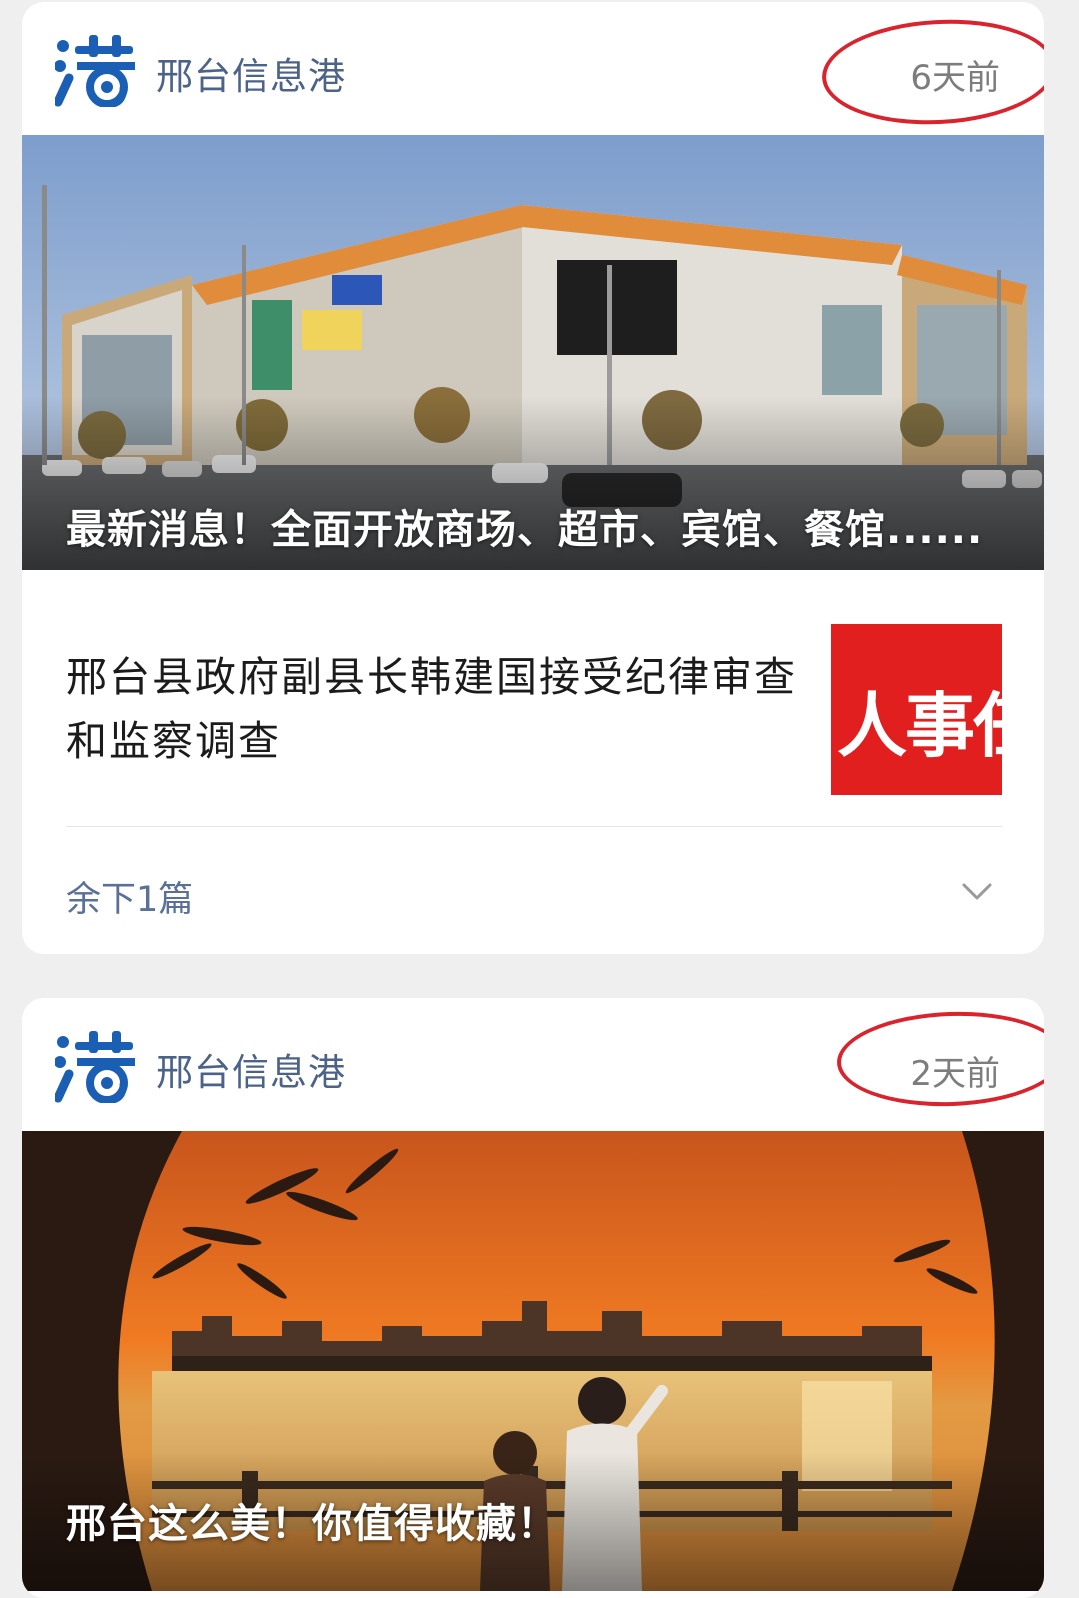 Image resolution: width=1079 pixels, height=1598 pixels. Describe the element at coordinates (312, 1520) in the screenshot. I see `hero-title: 邢台这么美！你值得收藏！` at that location.